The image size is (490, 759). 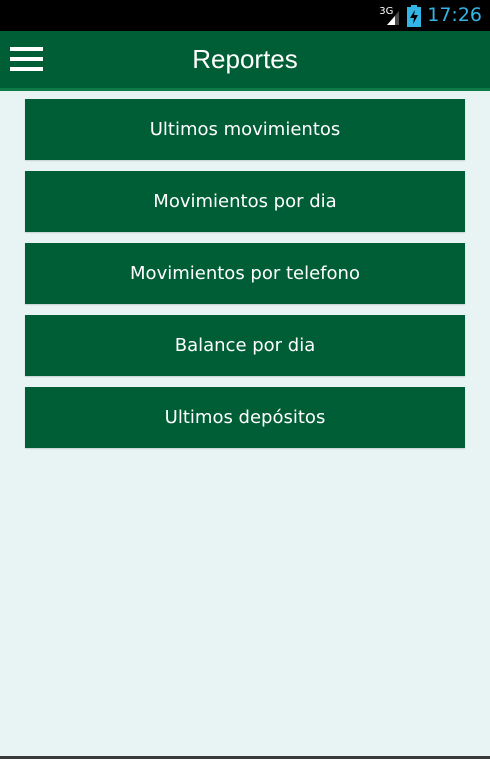 I want to click on report-button-movimientos-por-telefono: Movimientos por telefono, so click(x=245, y=273).